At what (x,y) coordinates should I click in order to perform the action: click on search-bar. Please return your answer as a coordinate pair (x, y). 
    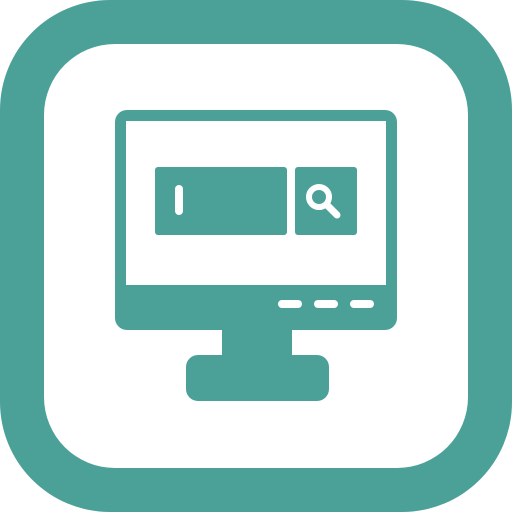
    Looking at the image, I should click on (256, 201).